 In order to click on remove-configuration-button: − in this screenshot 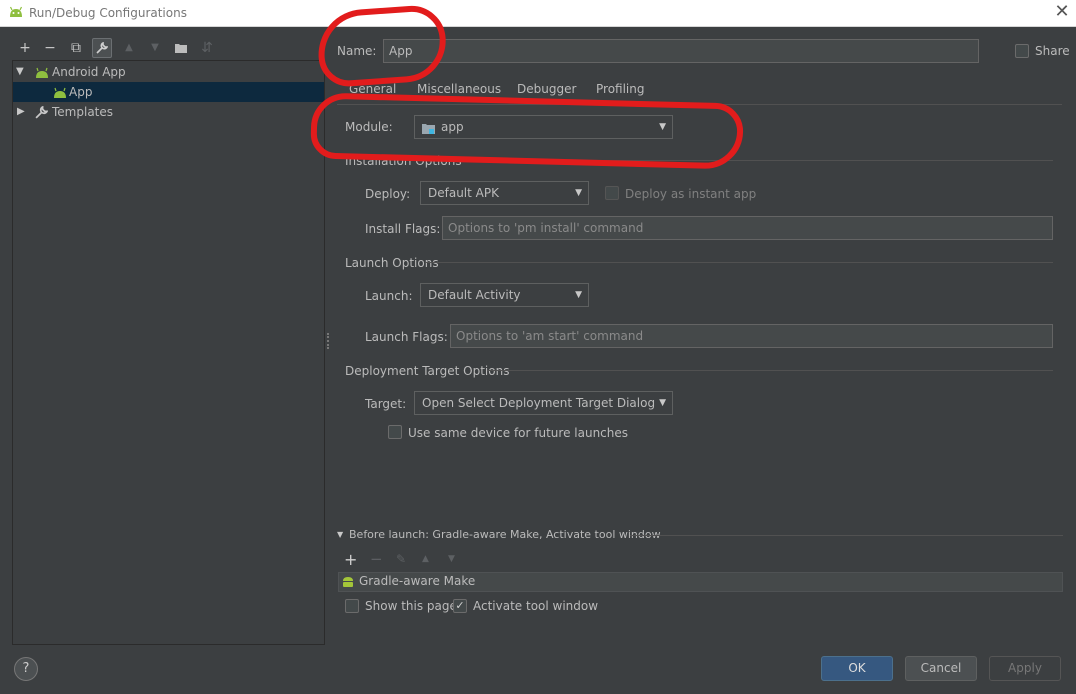, I will do `click(50, 48)`.